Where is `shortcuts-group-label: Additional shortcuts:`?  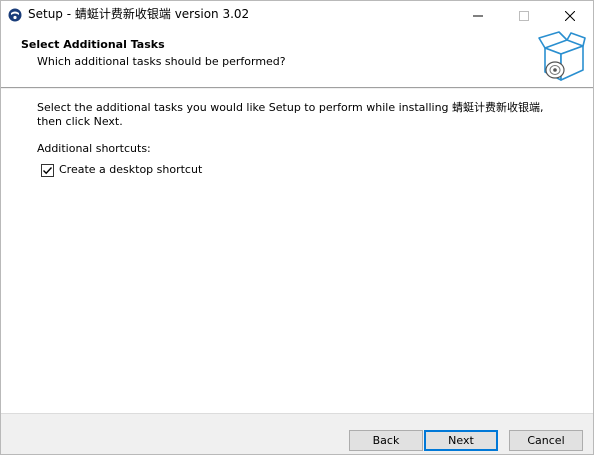
shortcuts-group-label: Additional shortcuts: is located at coordinates (94, 148).